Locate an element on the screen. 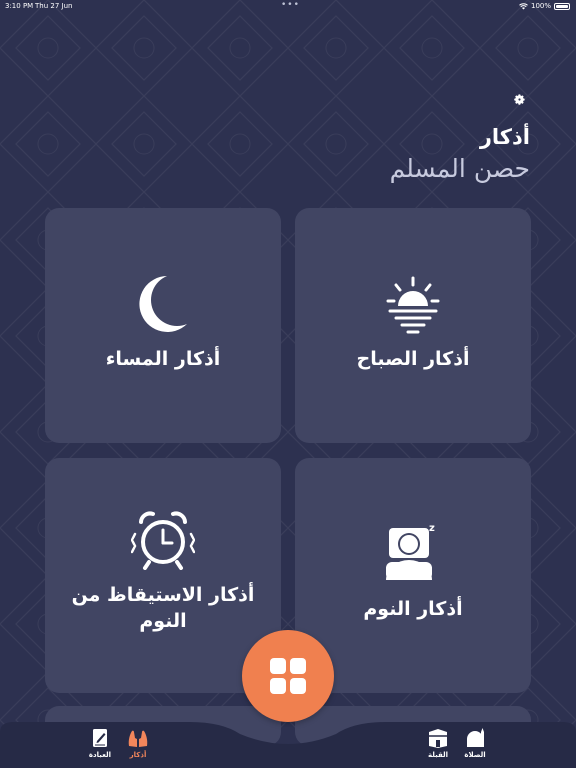 The width and height of the screenshot is (576, 768). sunrise-icon is located at coordinates (413, 305).